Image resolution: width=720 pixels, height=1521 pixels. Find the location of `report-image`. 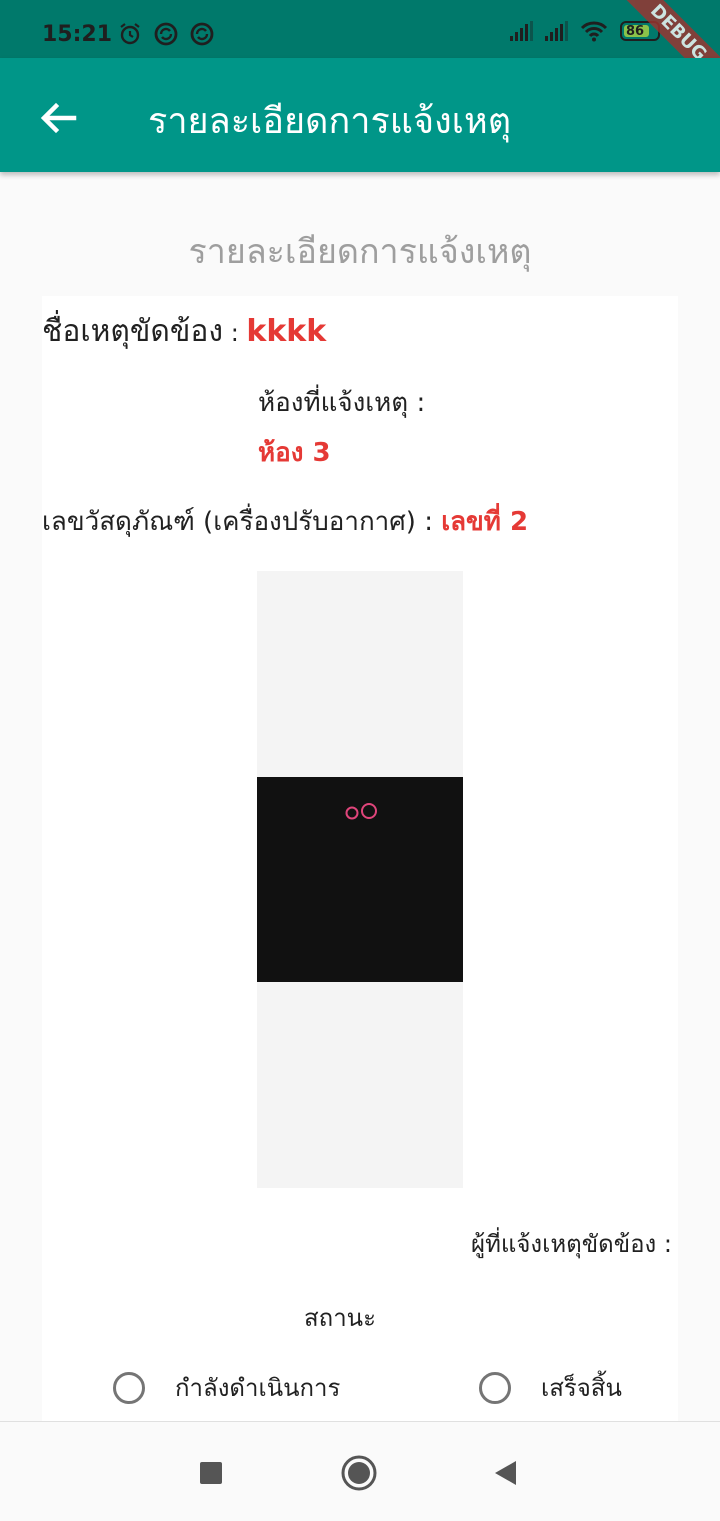

report-image is located at coordinates (360, 879).